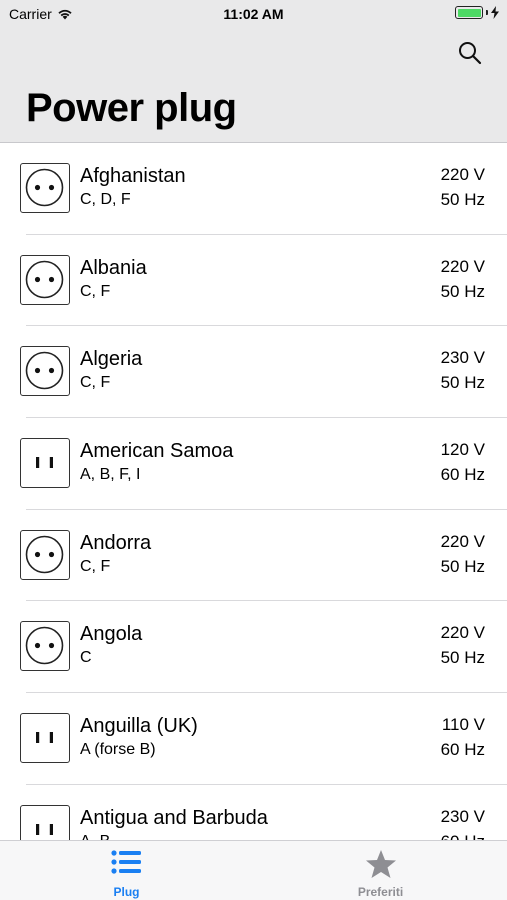  I want to click on country-name: Anguilla (UK), so click(139, 726).